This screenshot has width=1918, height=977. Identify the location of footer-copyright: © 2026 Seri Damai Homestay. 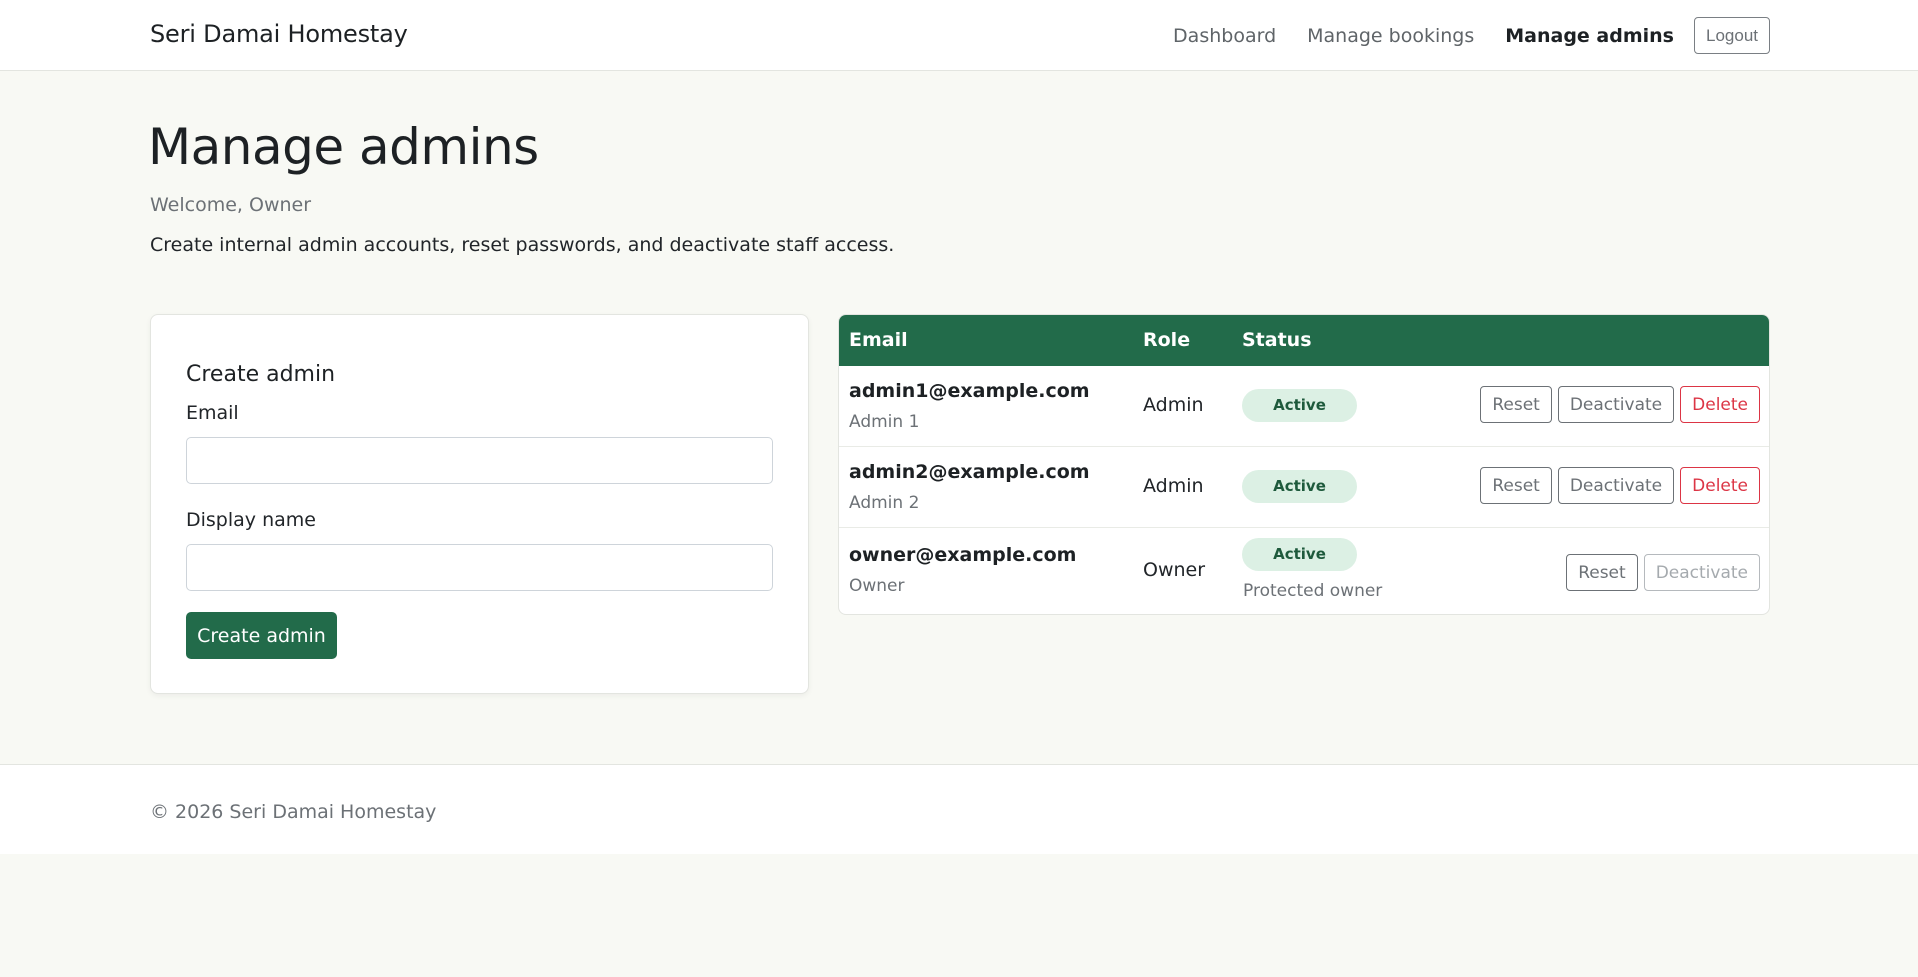
(293, 812).